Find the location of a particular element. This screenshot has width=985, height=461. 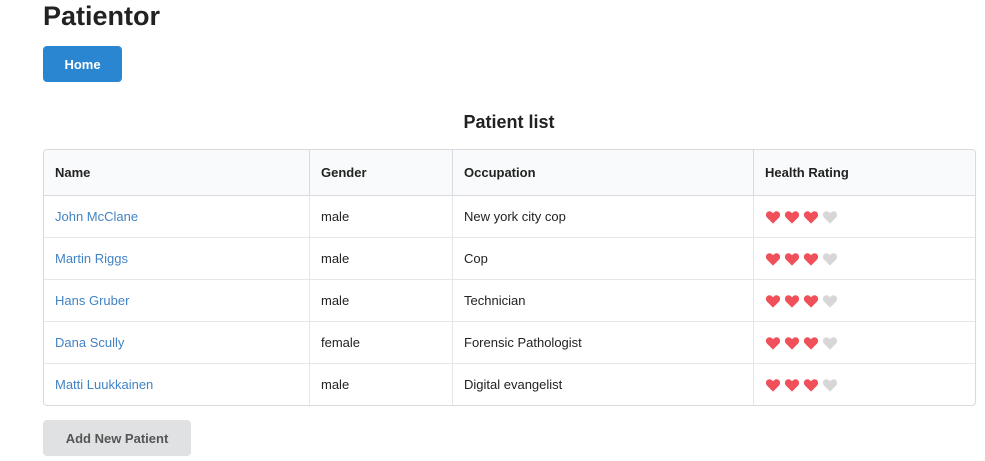

column-header-gender: Gender is located at coordinates (380, 173).